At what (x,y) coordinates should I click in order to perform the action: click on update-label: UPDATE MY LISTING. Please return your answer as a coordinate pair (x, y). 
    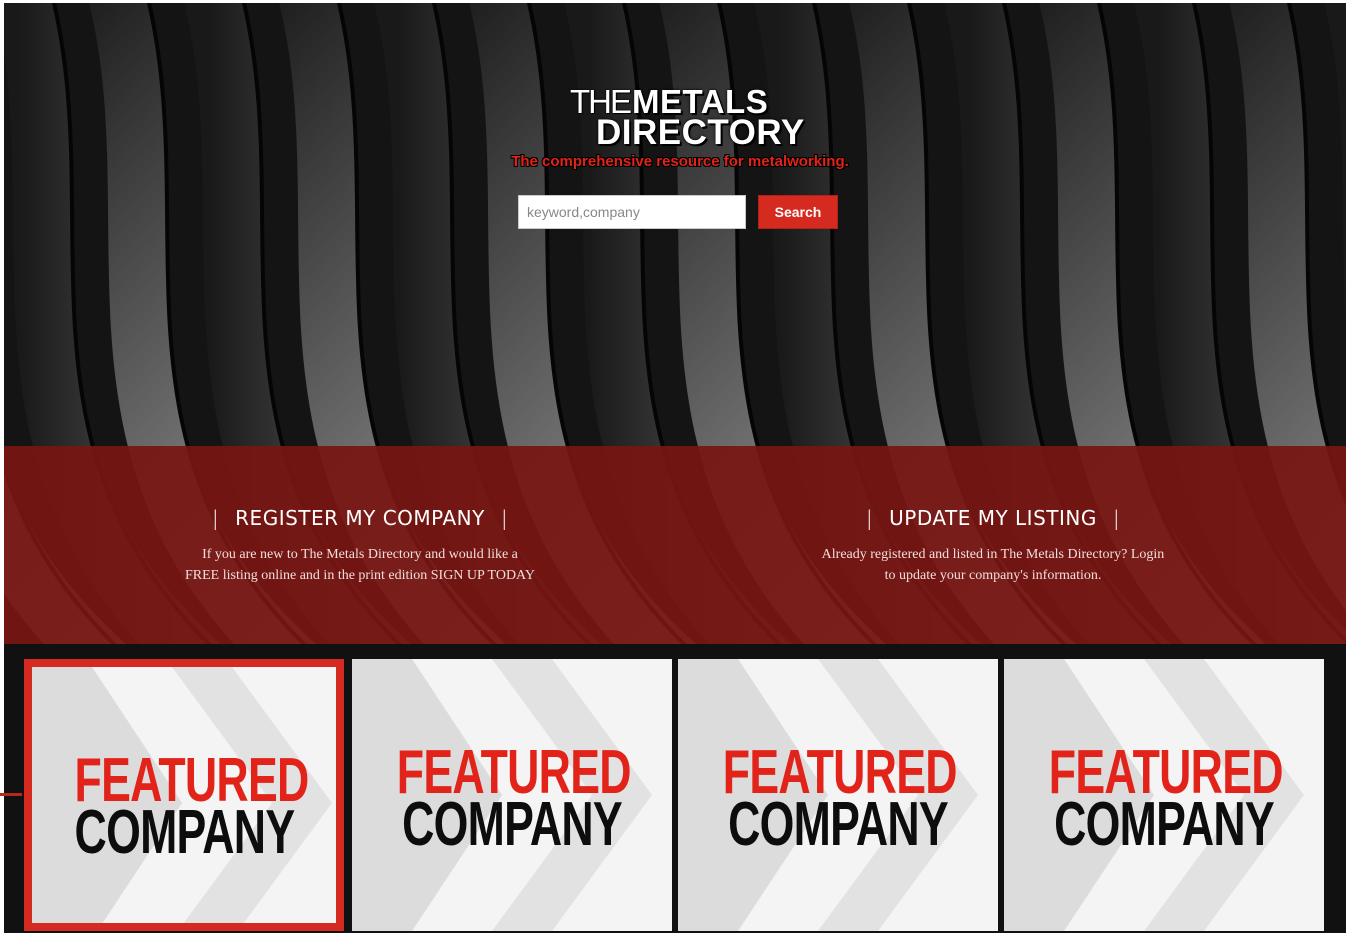
    Looking at the image, I should click on (993, 518).